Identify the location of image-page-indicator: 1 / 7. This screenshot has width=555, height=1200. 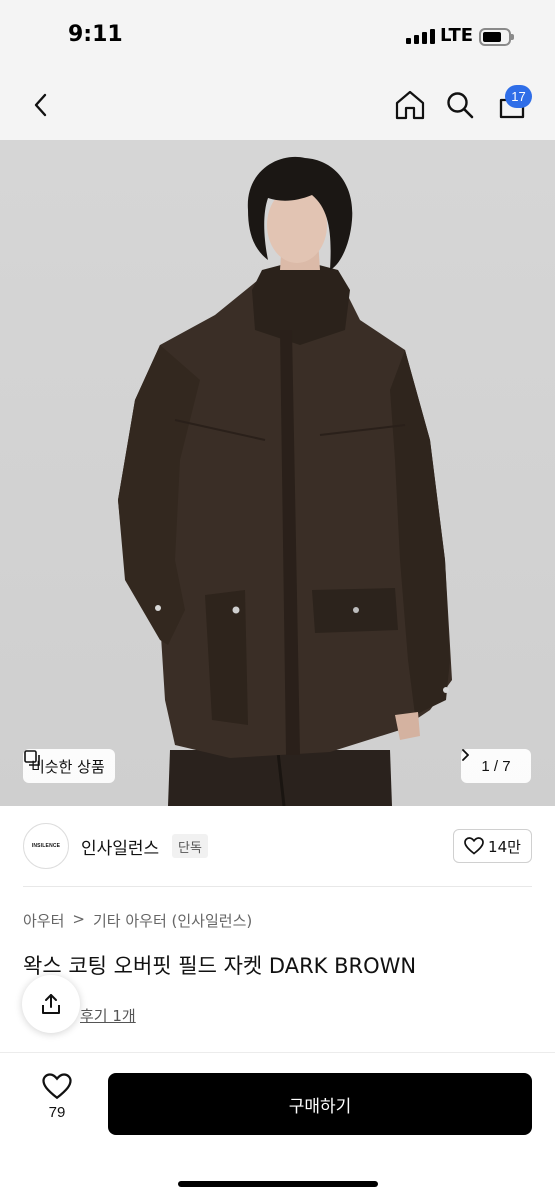
(496, 766).